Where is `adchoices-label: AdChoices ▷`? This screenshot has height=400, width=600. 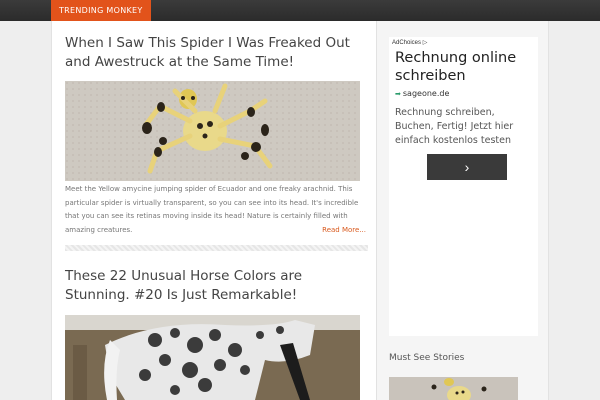 adchoices-label: AdChoices ▷ is located at coordinates (409, 42).